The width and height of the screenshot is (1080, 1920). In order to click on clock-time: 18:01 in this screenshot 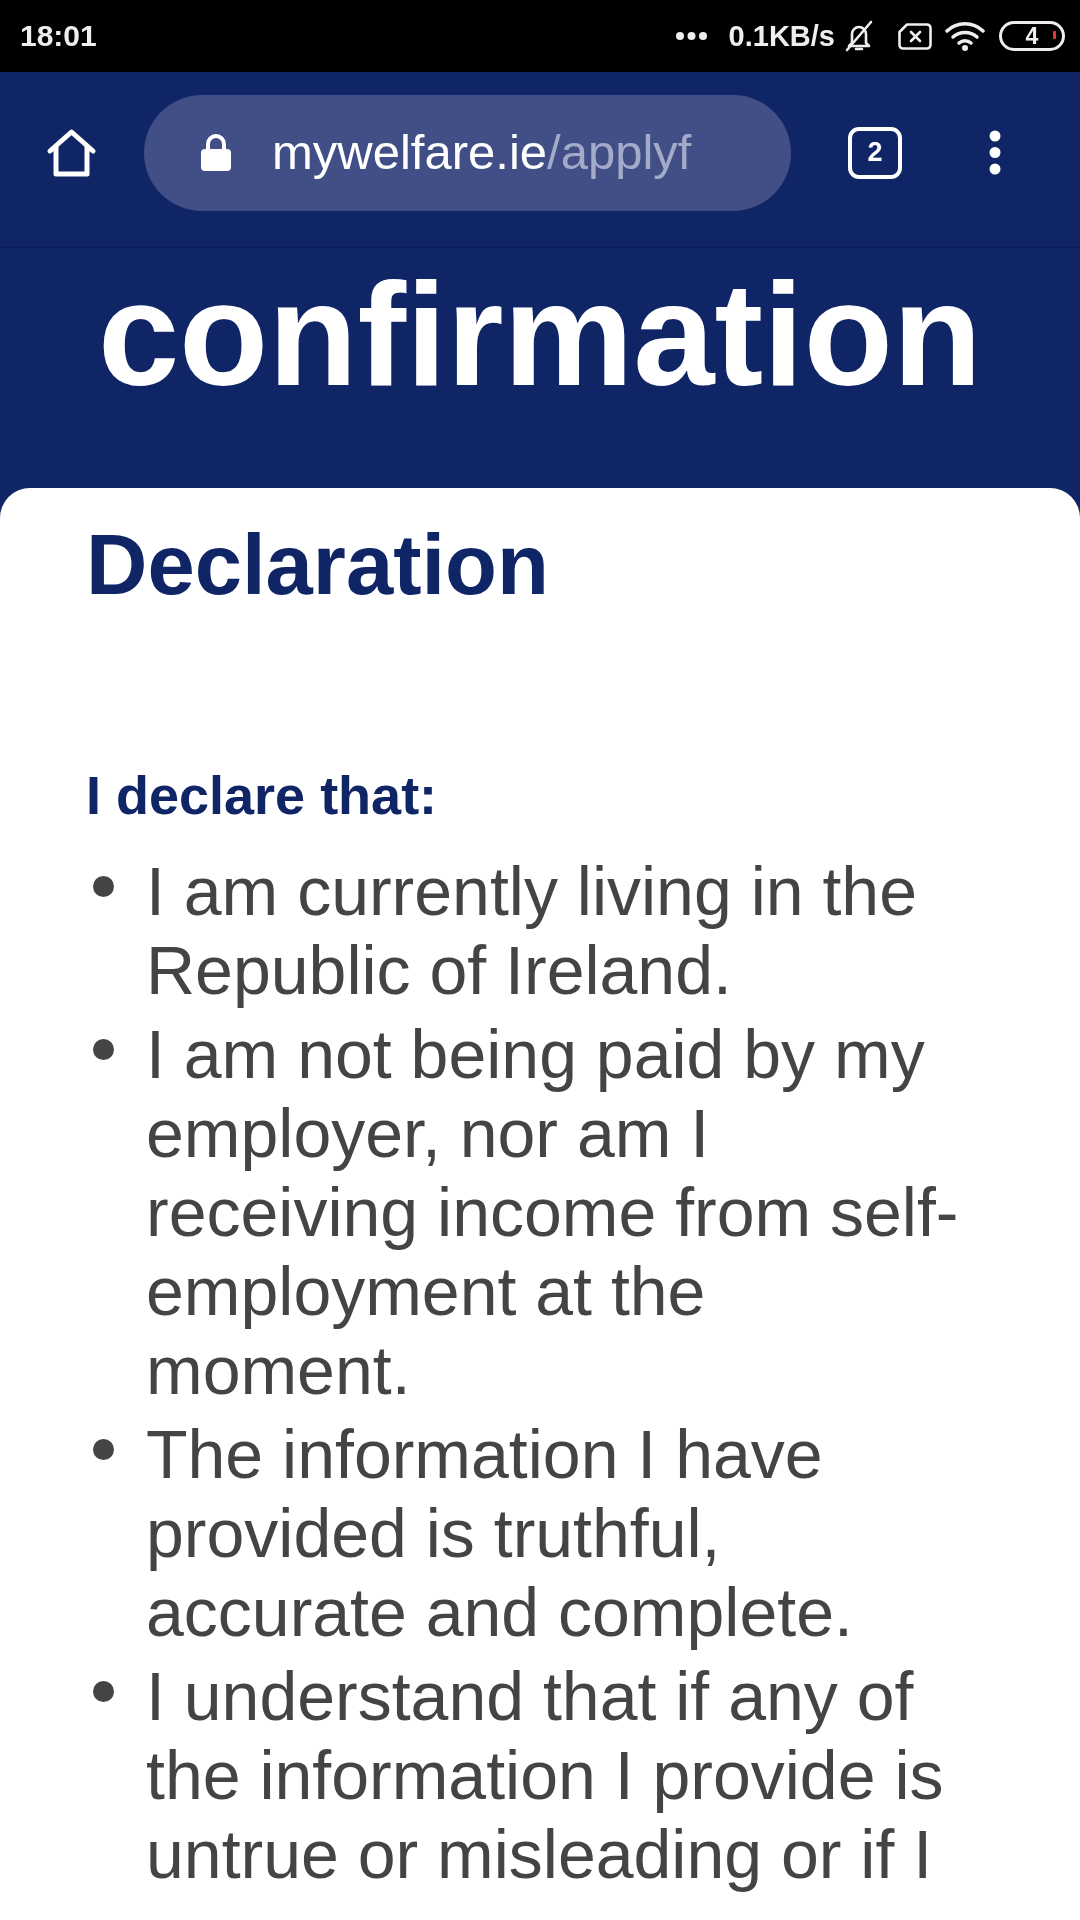, I will do `click(58, 36)`.